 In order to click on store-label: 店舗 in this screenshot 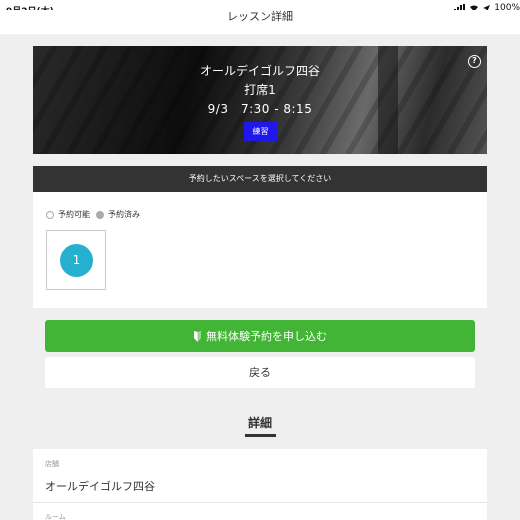, I will do `click(52, 464)`.